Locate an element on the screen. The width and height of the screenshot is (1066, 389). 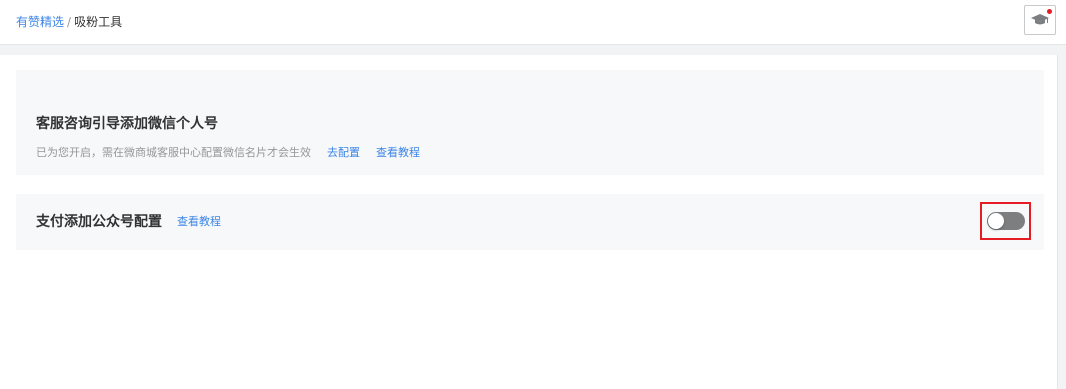
top-bar: 有赞精选 / 吸粉工具 is located at coordinates (533, 22).